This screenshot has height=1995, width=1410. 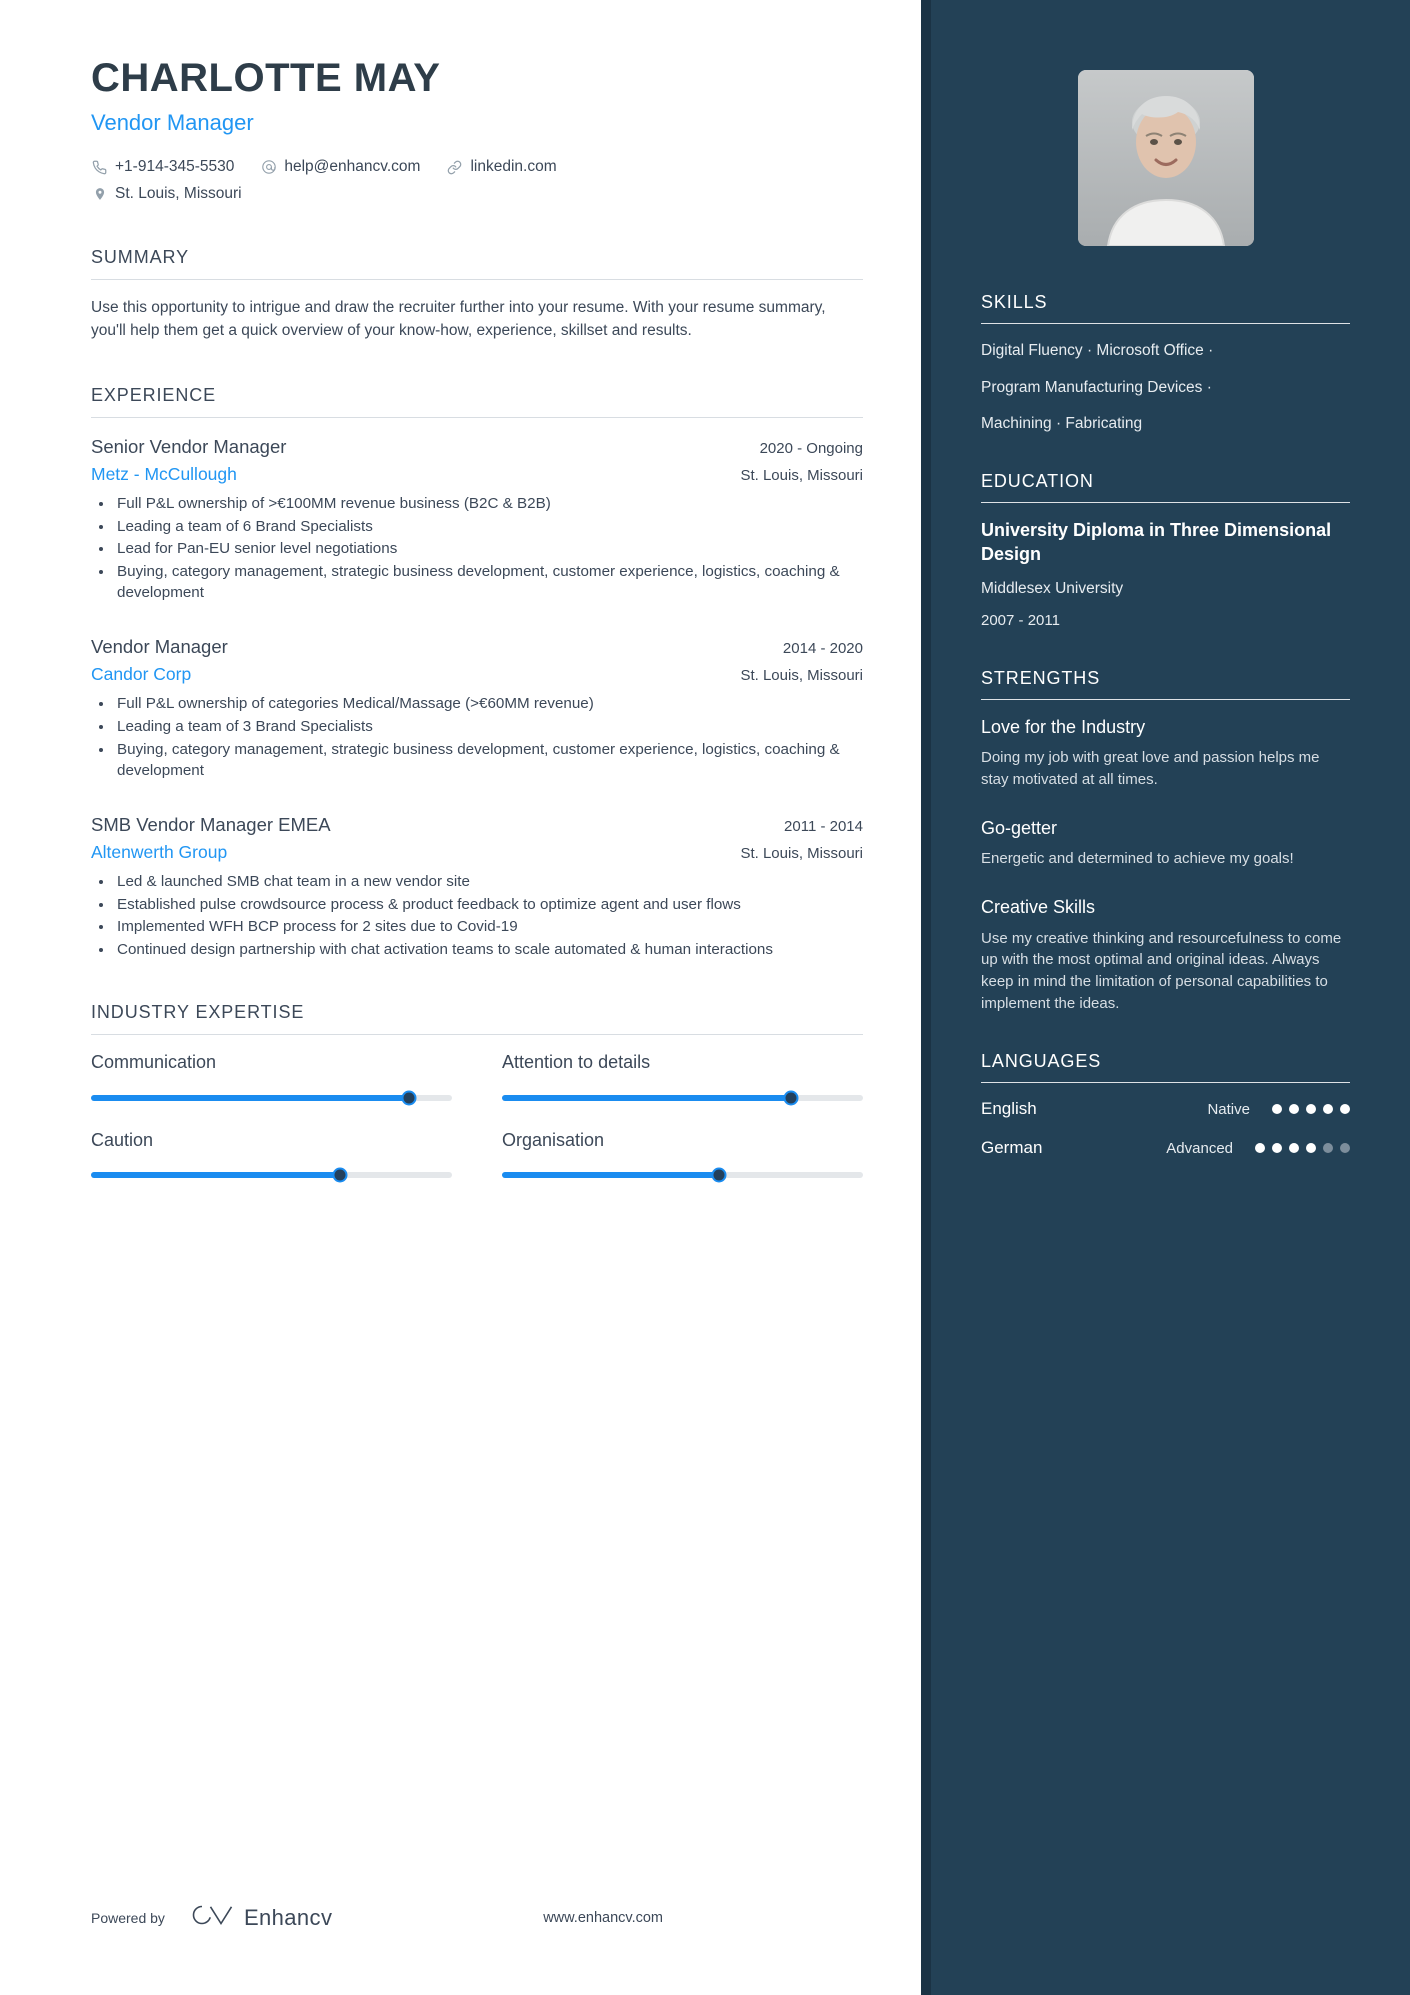 What do you see at coordinates (1165, 1083) in the screenshot?
I see `languages-divider` at bounding box center [1165, 1083].